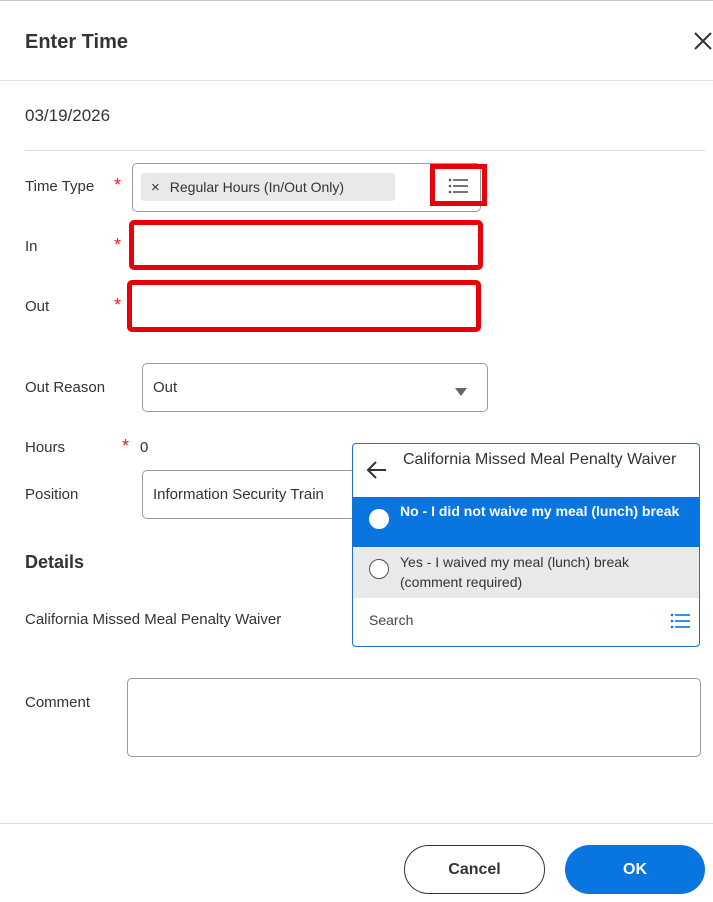 This screenshot has width=713, height=902. What do you see at coordinates (68, 115) in the screenshot?
I see `entry-date: 03/19/2026` at bounding box center [68, 115].